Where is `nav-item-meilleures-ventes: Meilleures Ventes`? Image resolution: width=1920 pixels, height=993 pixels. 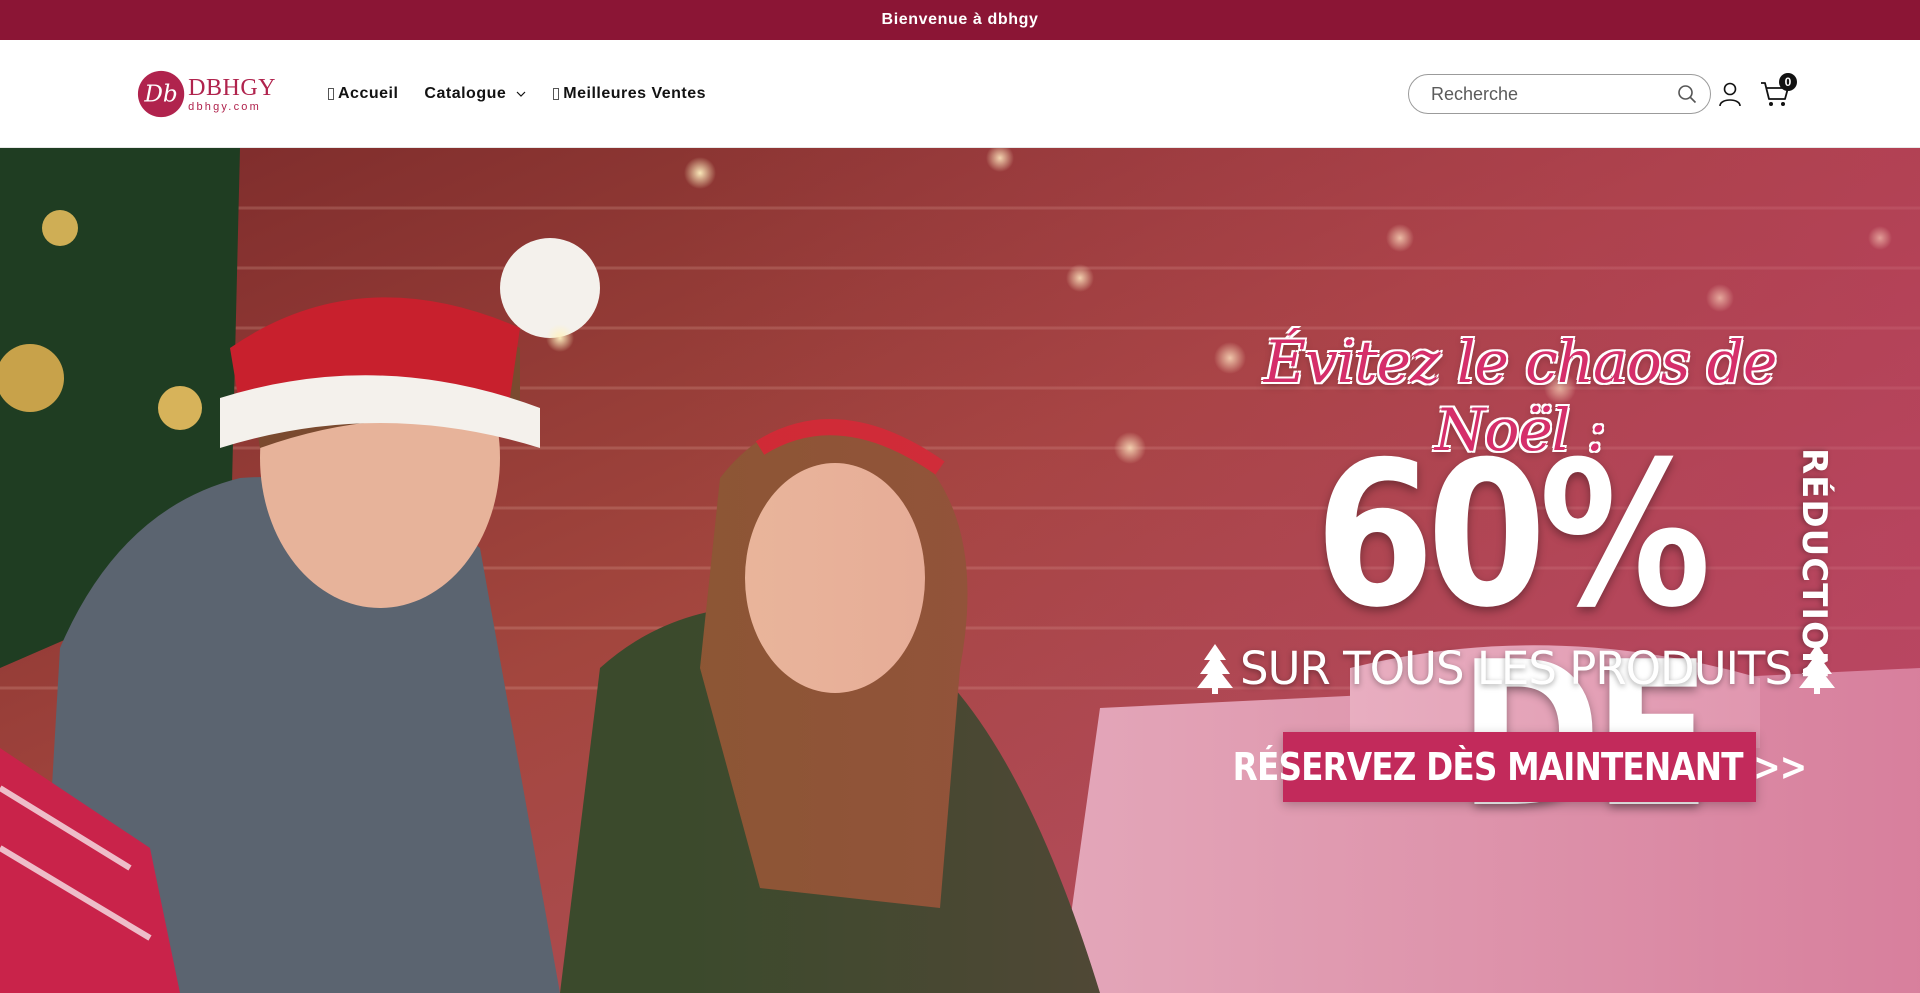
nav-item-meilleures-ventes: Meilleures Ventes is located at coordinates (629, 94).